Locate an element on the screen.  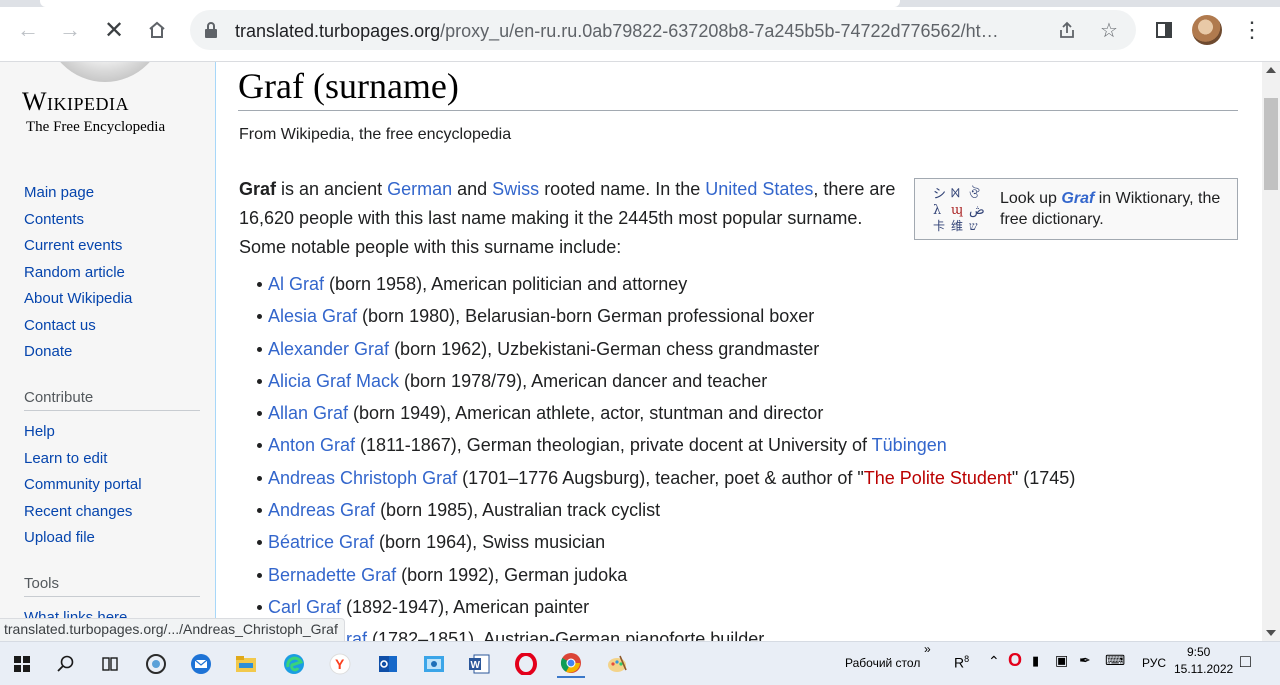
clock-date: 15.11.2022 is located at coordinates (1203, 669).